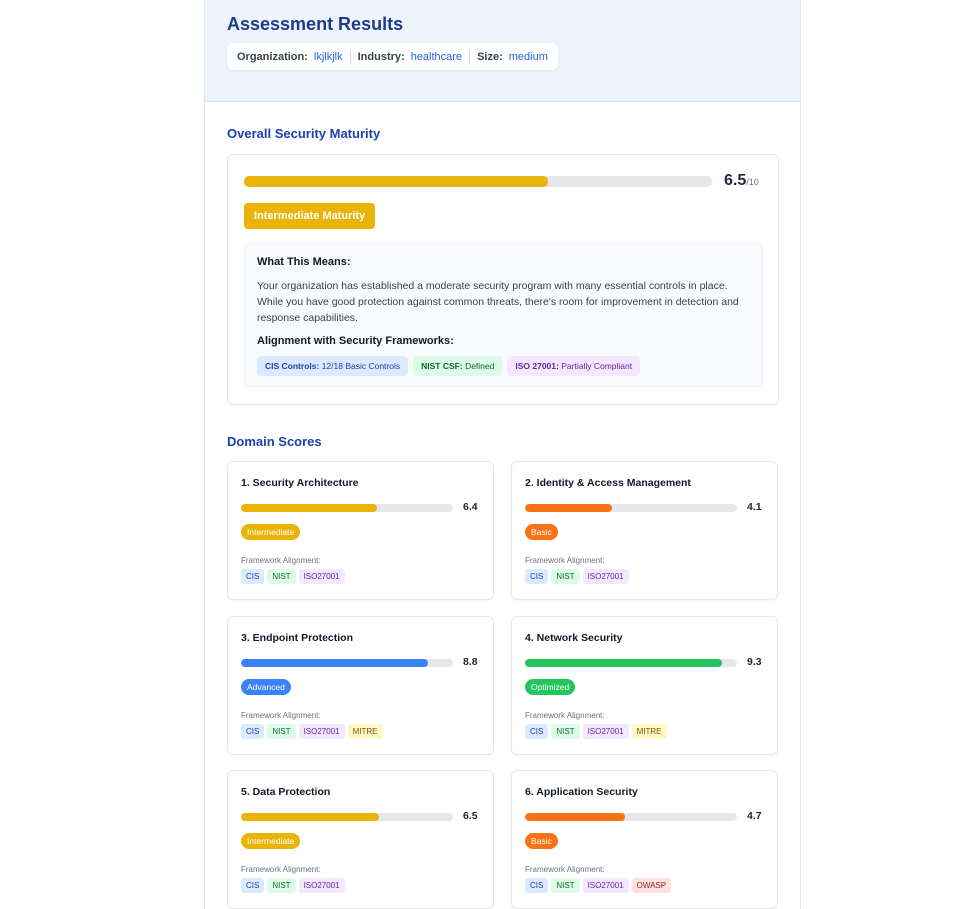 The width and height of the screenshot is (960, 909). I want to click on framework-tag: OWASP, so click(651, 885).